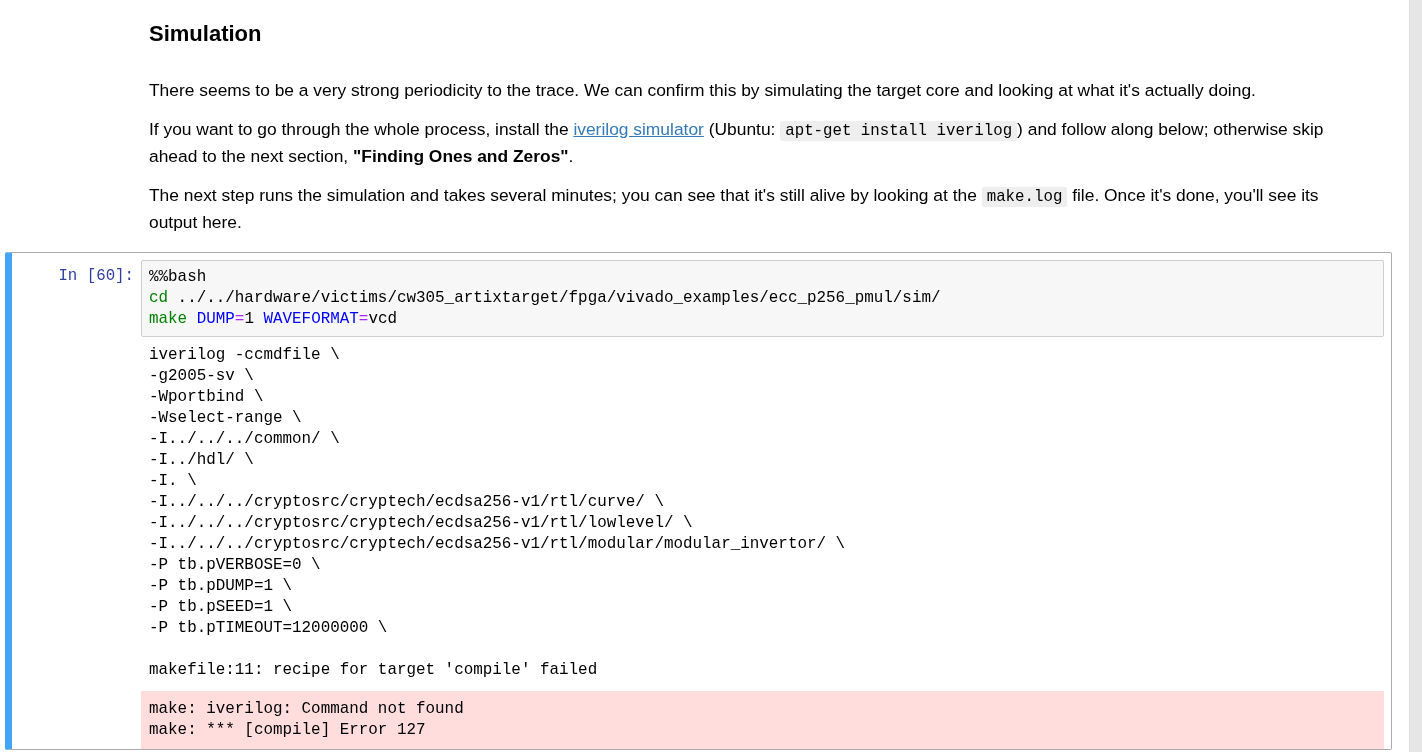  I want to click on output-line: -I../../../cryptosrc/cryptech/ecdsa256-v1/rtl/curve/ \, so click(407, 502).